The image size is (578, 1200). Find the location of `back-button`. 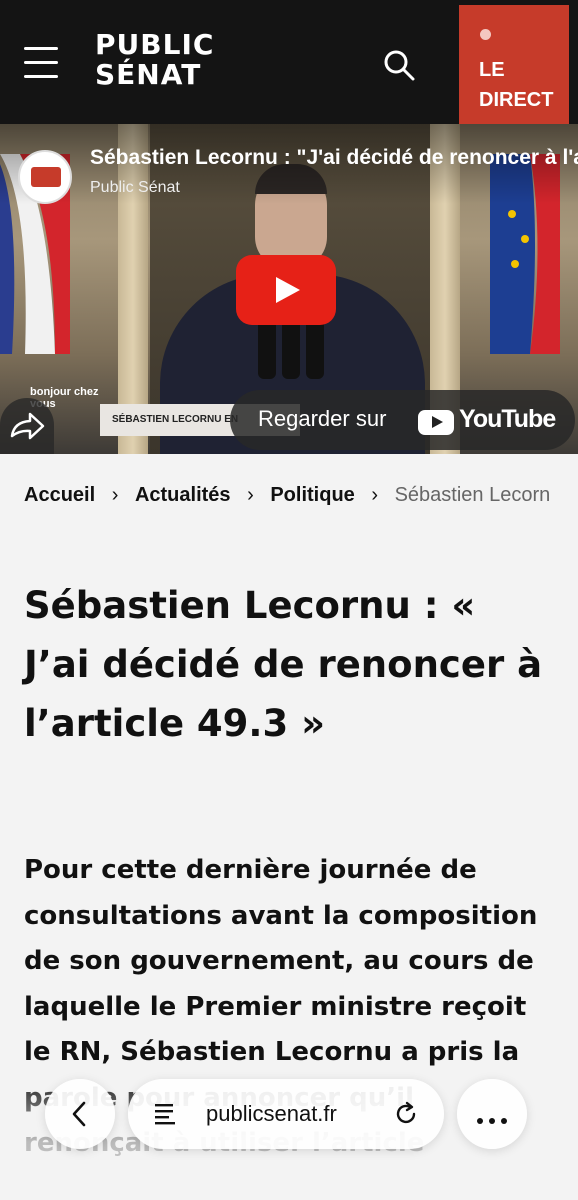

back-button is located at coordinates (80, 1114).